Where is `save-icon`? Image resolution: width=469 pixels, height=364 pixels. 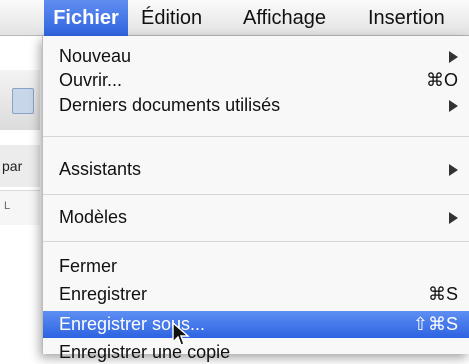
save-icon is located at coordinates (23, 101).